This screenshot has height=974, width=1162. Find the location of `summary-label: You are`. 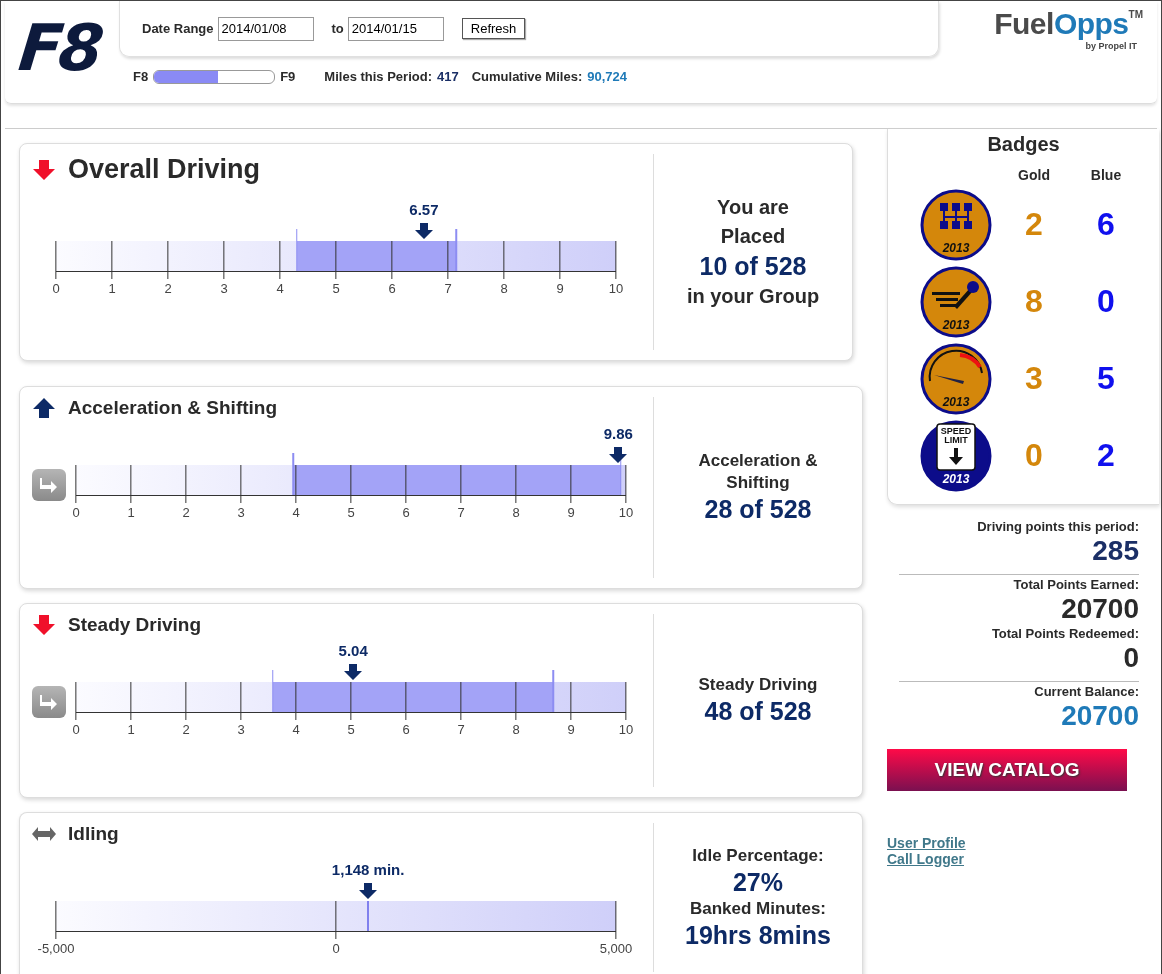

summary-label: You are is located at coordinates (753, 207).